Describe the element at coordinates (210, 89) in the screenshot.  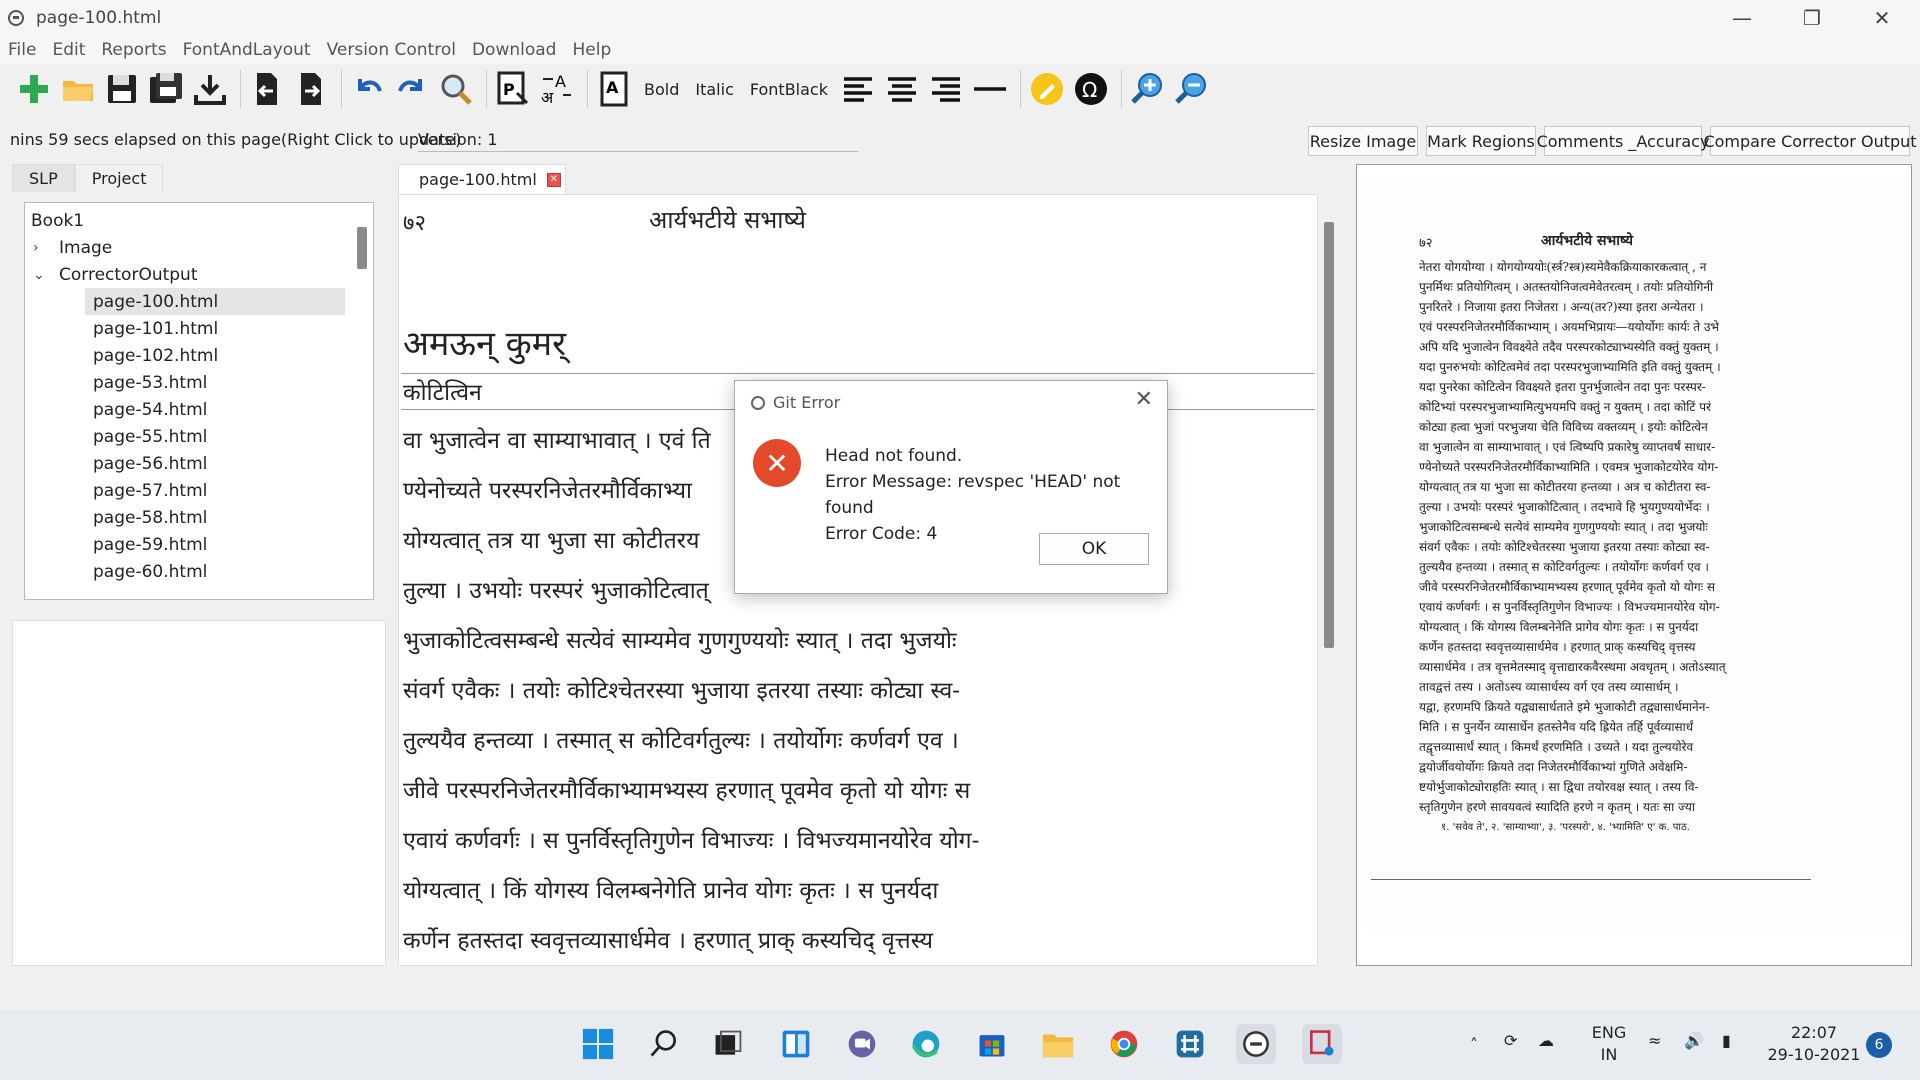
I see `download-icon` at that location.